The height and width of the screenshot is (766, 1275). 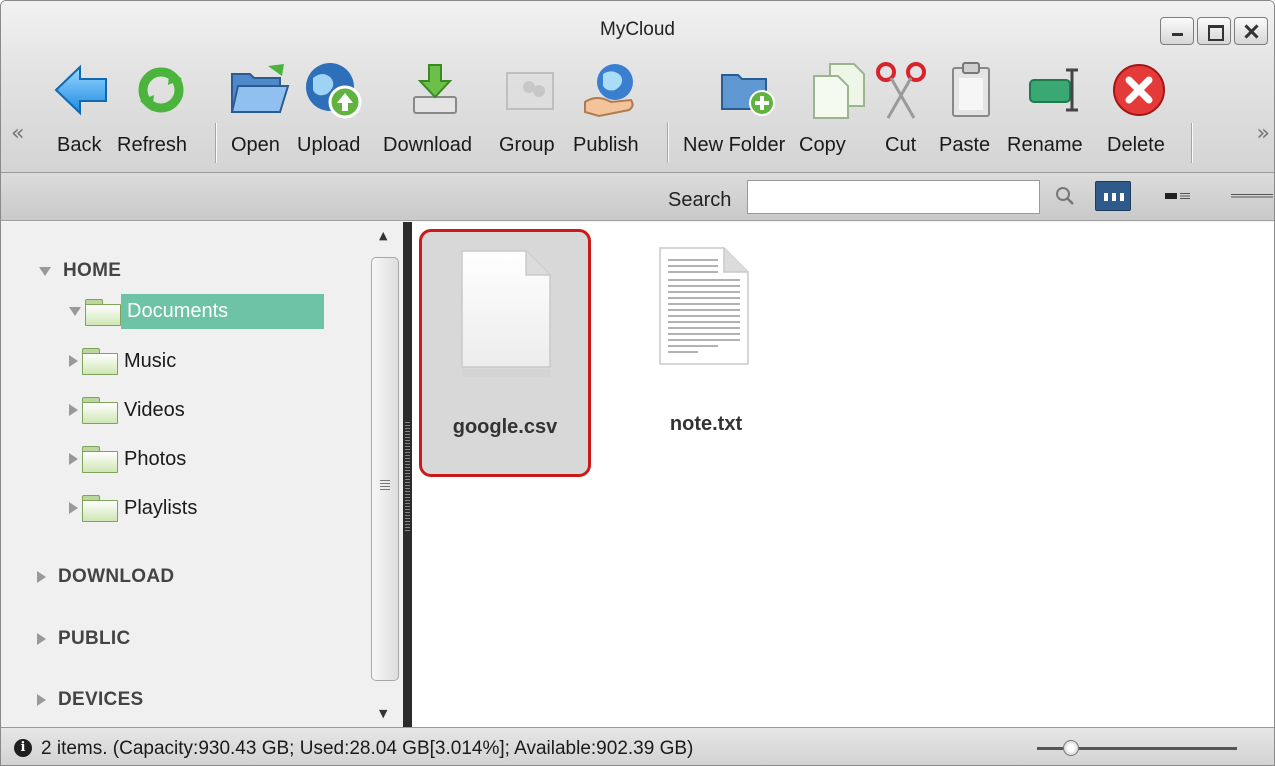 What do you see at coordinates (435, 90) in the screenshot?
I see `download-icon` at bounding box center [435, 90].